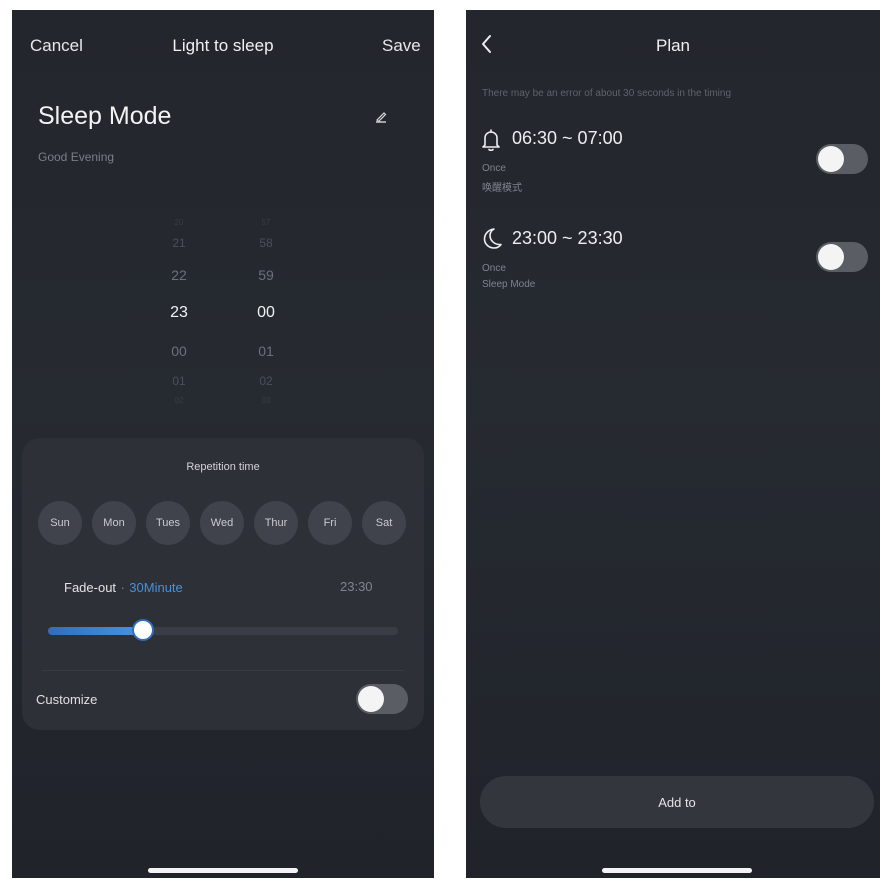 The width and height of the screenshot is (881, 879). I want to click on picker-hour: 22, so click(179, 275).